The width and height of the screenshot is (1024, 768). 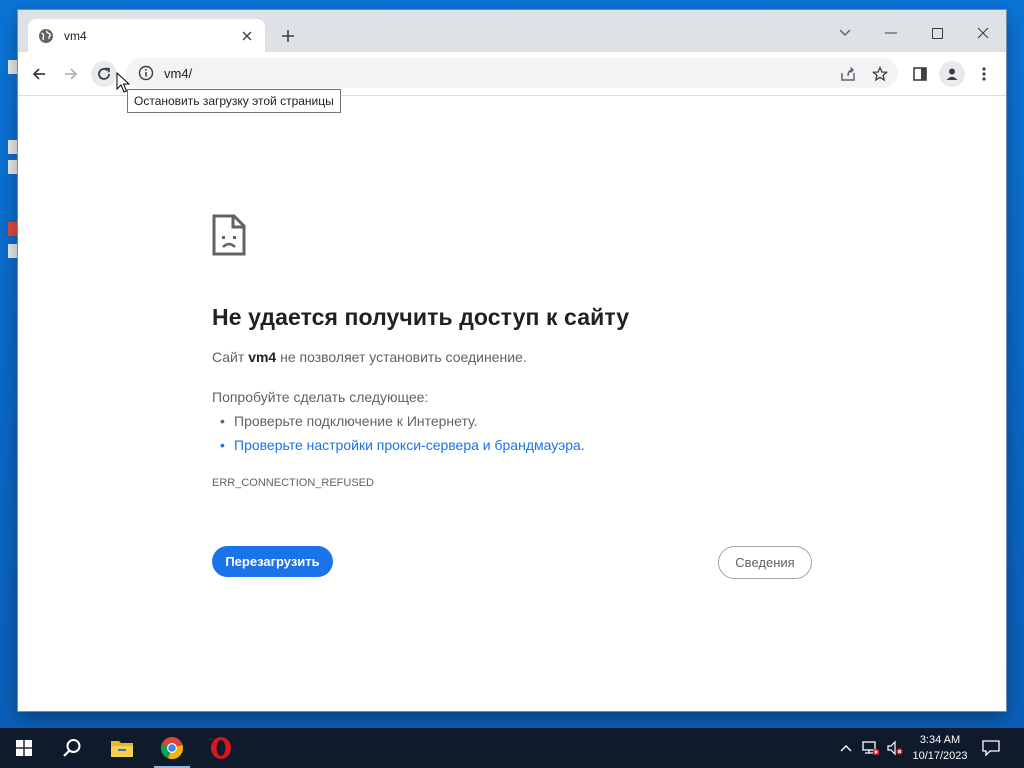 I want to click on volume-muted-icon, so click(x=895, y=748).